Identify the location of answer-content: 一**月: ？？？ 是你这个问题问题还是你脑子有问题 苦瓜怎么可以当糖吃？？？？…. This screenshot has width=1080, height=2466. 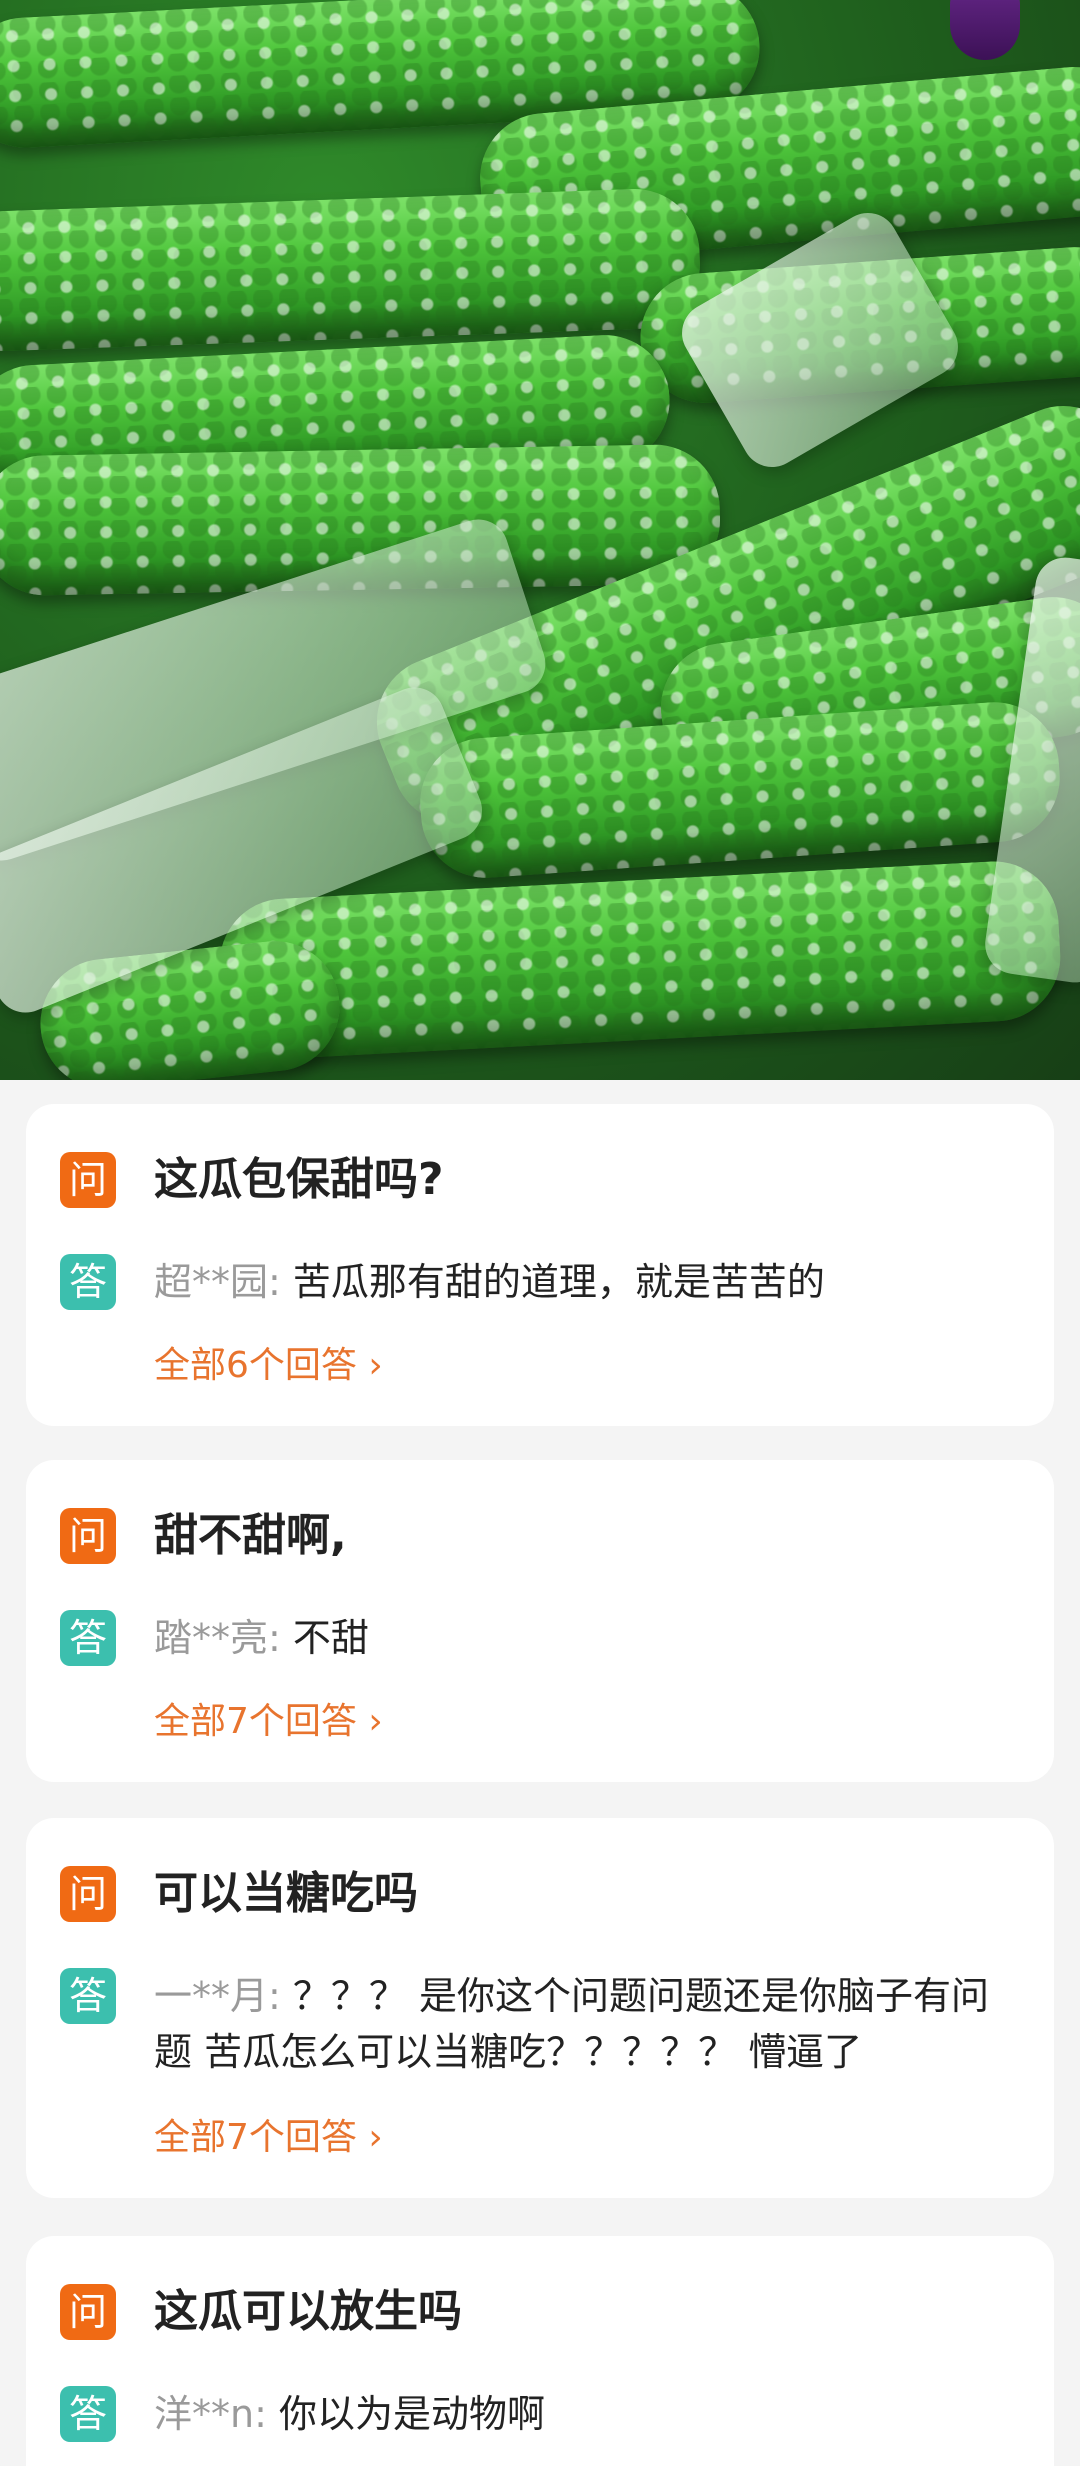
(589, 2024).